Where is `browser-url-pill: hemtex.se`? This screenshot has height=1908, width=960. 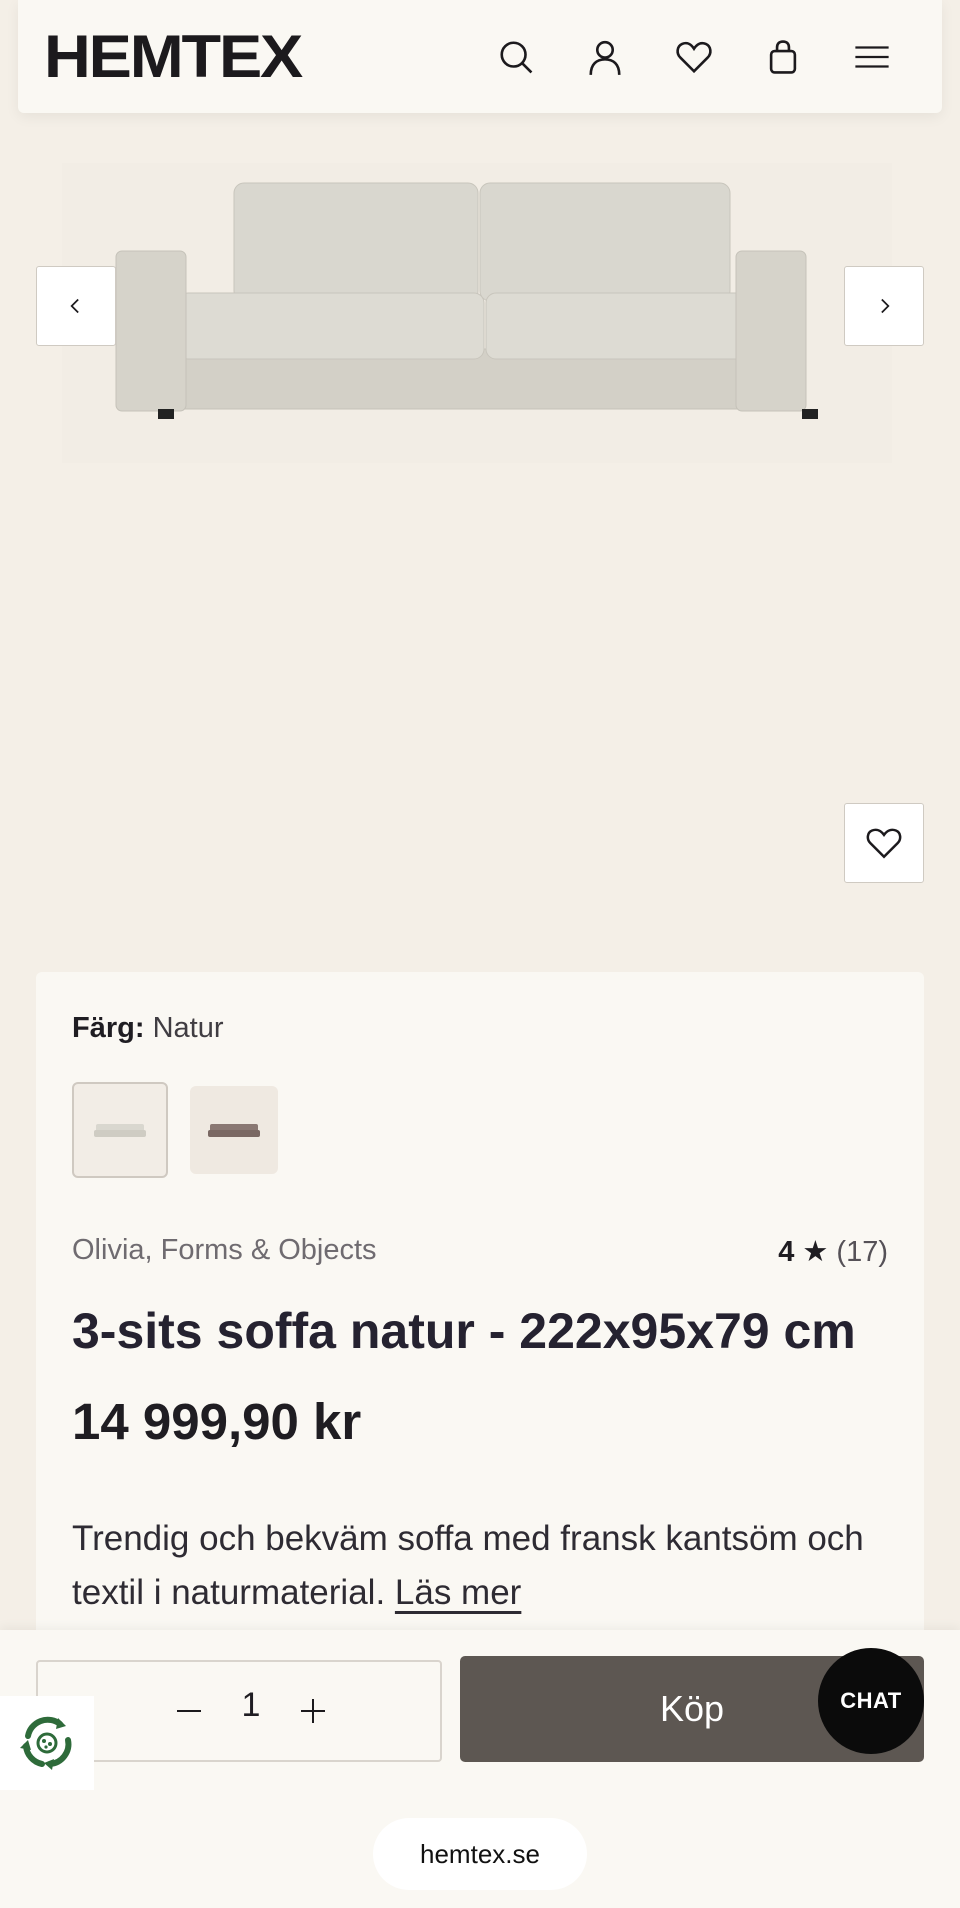
browser-url-pill: hemtex.se is located at coordinates (480, 1854).